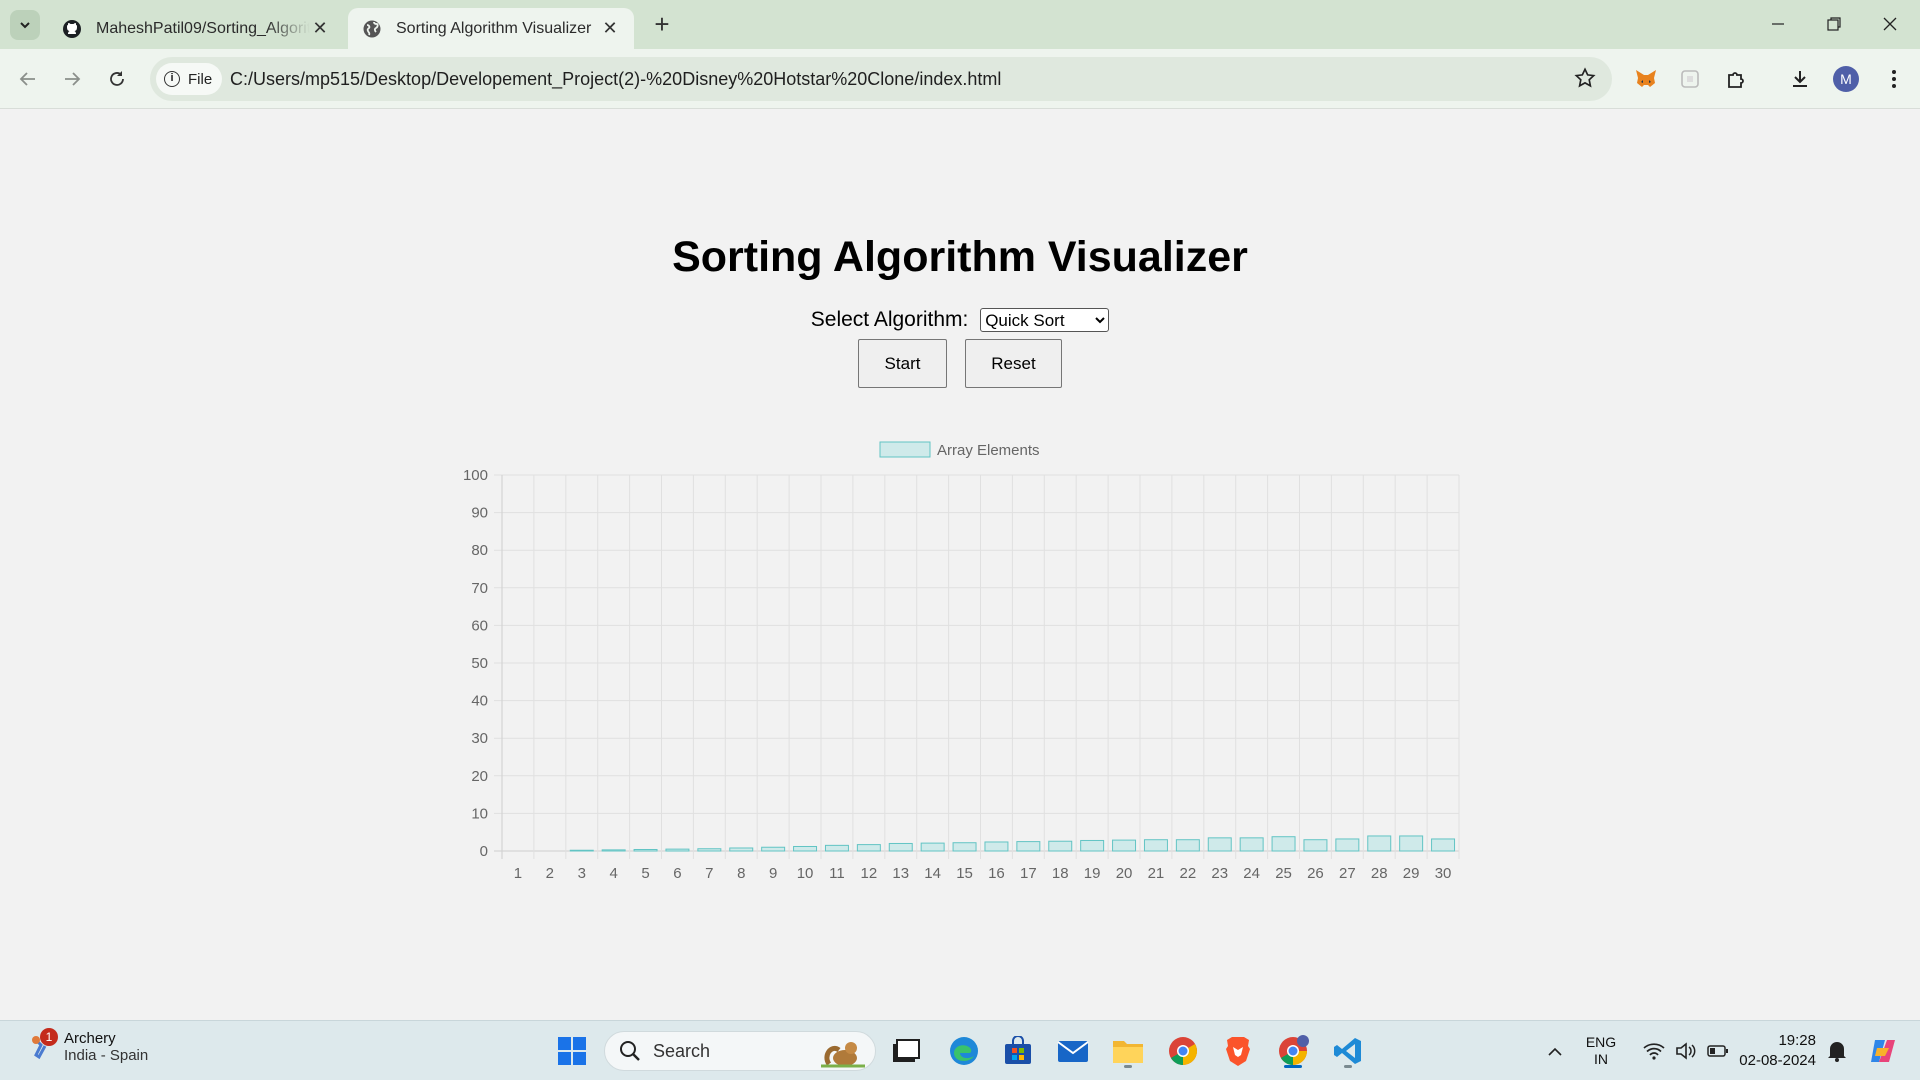 The width and height of the screenshot is (1920, 1080). Describe the element at coordinates (1837, 1050) in the screenshot. I see `notifications-button` at that location.